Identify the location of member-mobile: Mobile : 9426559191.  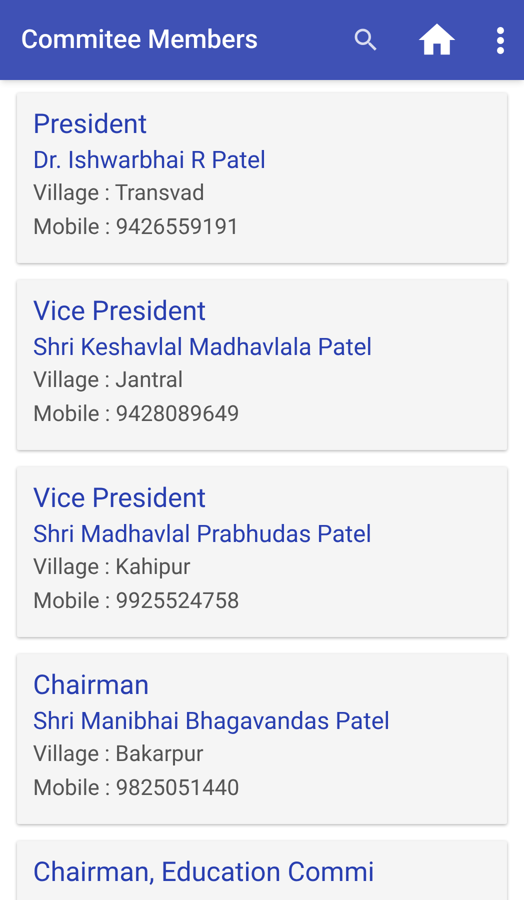
(136, 228).